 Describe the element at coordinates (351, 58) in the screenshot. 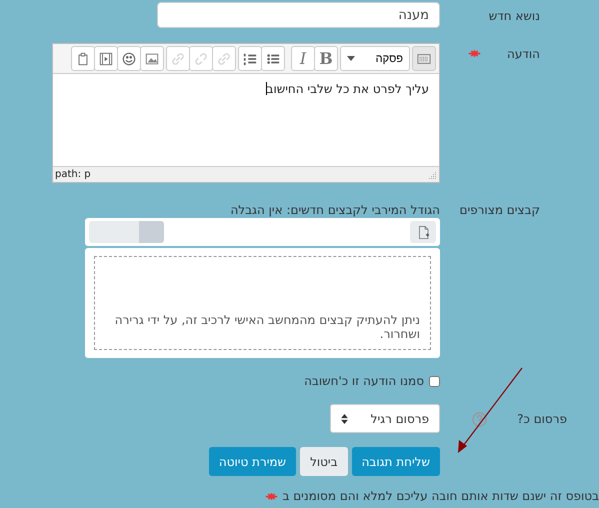

I see `caret-icon` at that location.